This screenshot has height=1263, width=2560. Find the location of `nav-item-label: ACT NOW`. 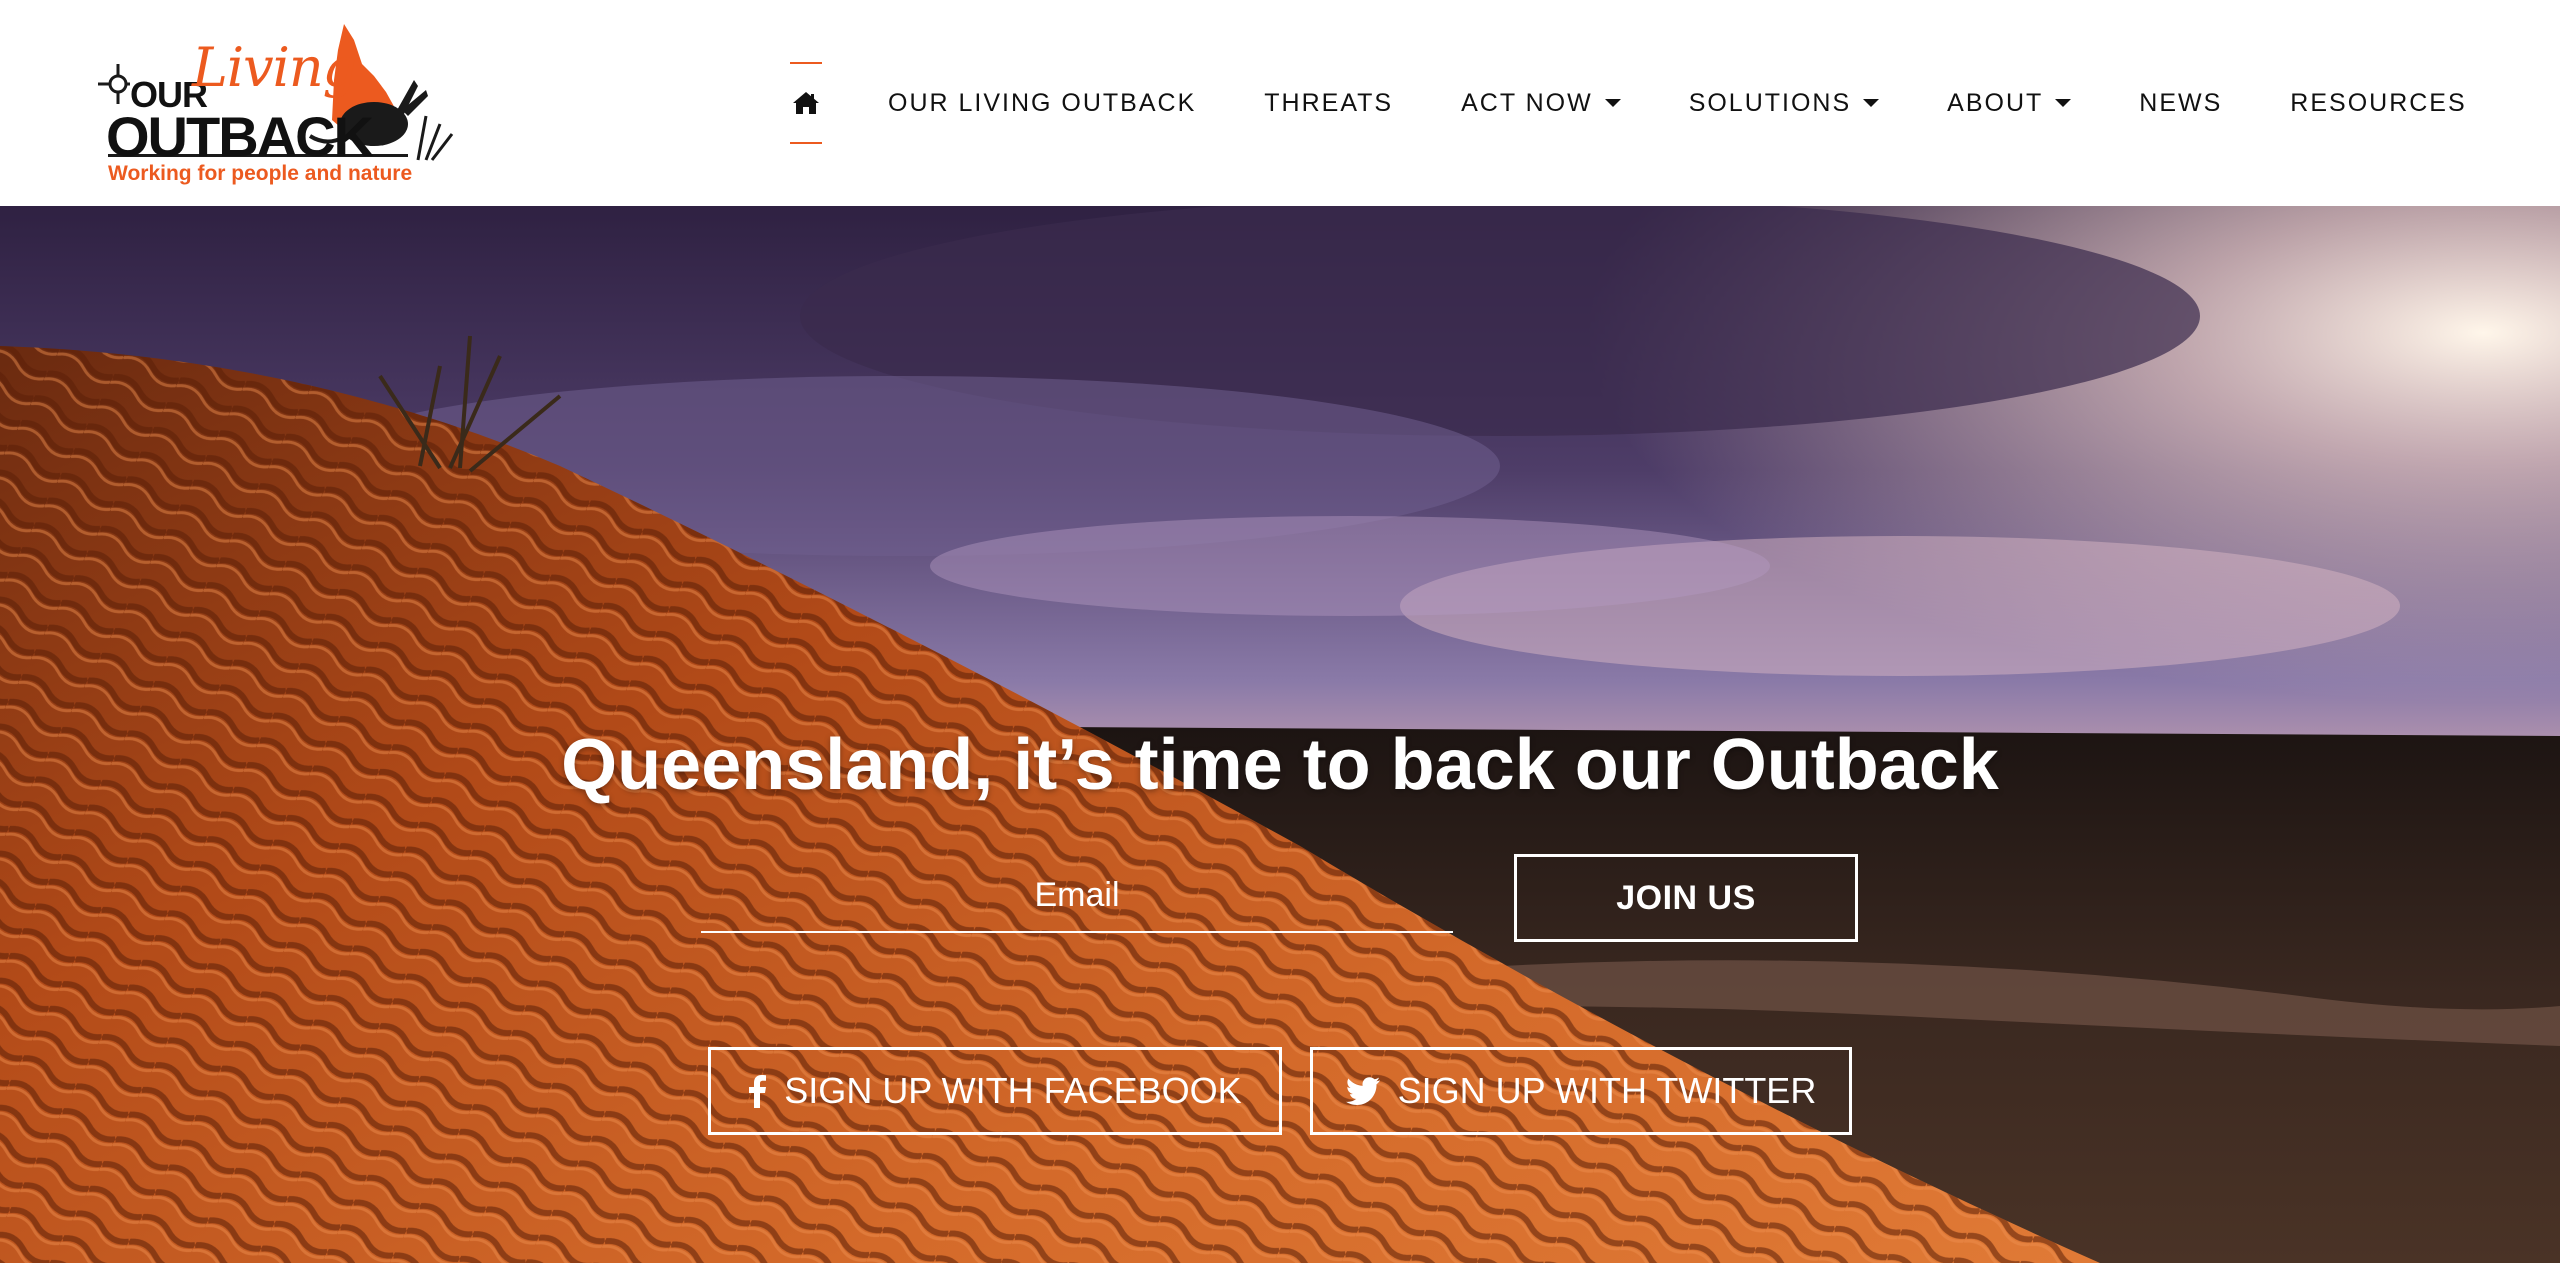

nav-item-label: ACT NOW is located at coordinates (1527, 102).